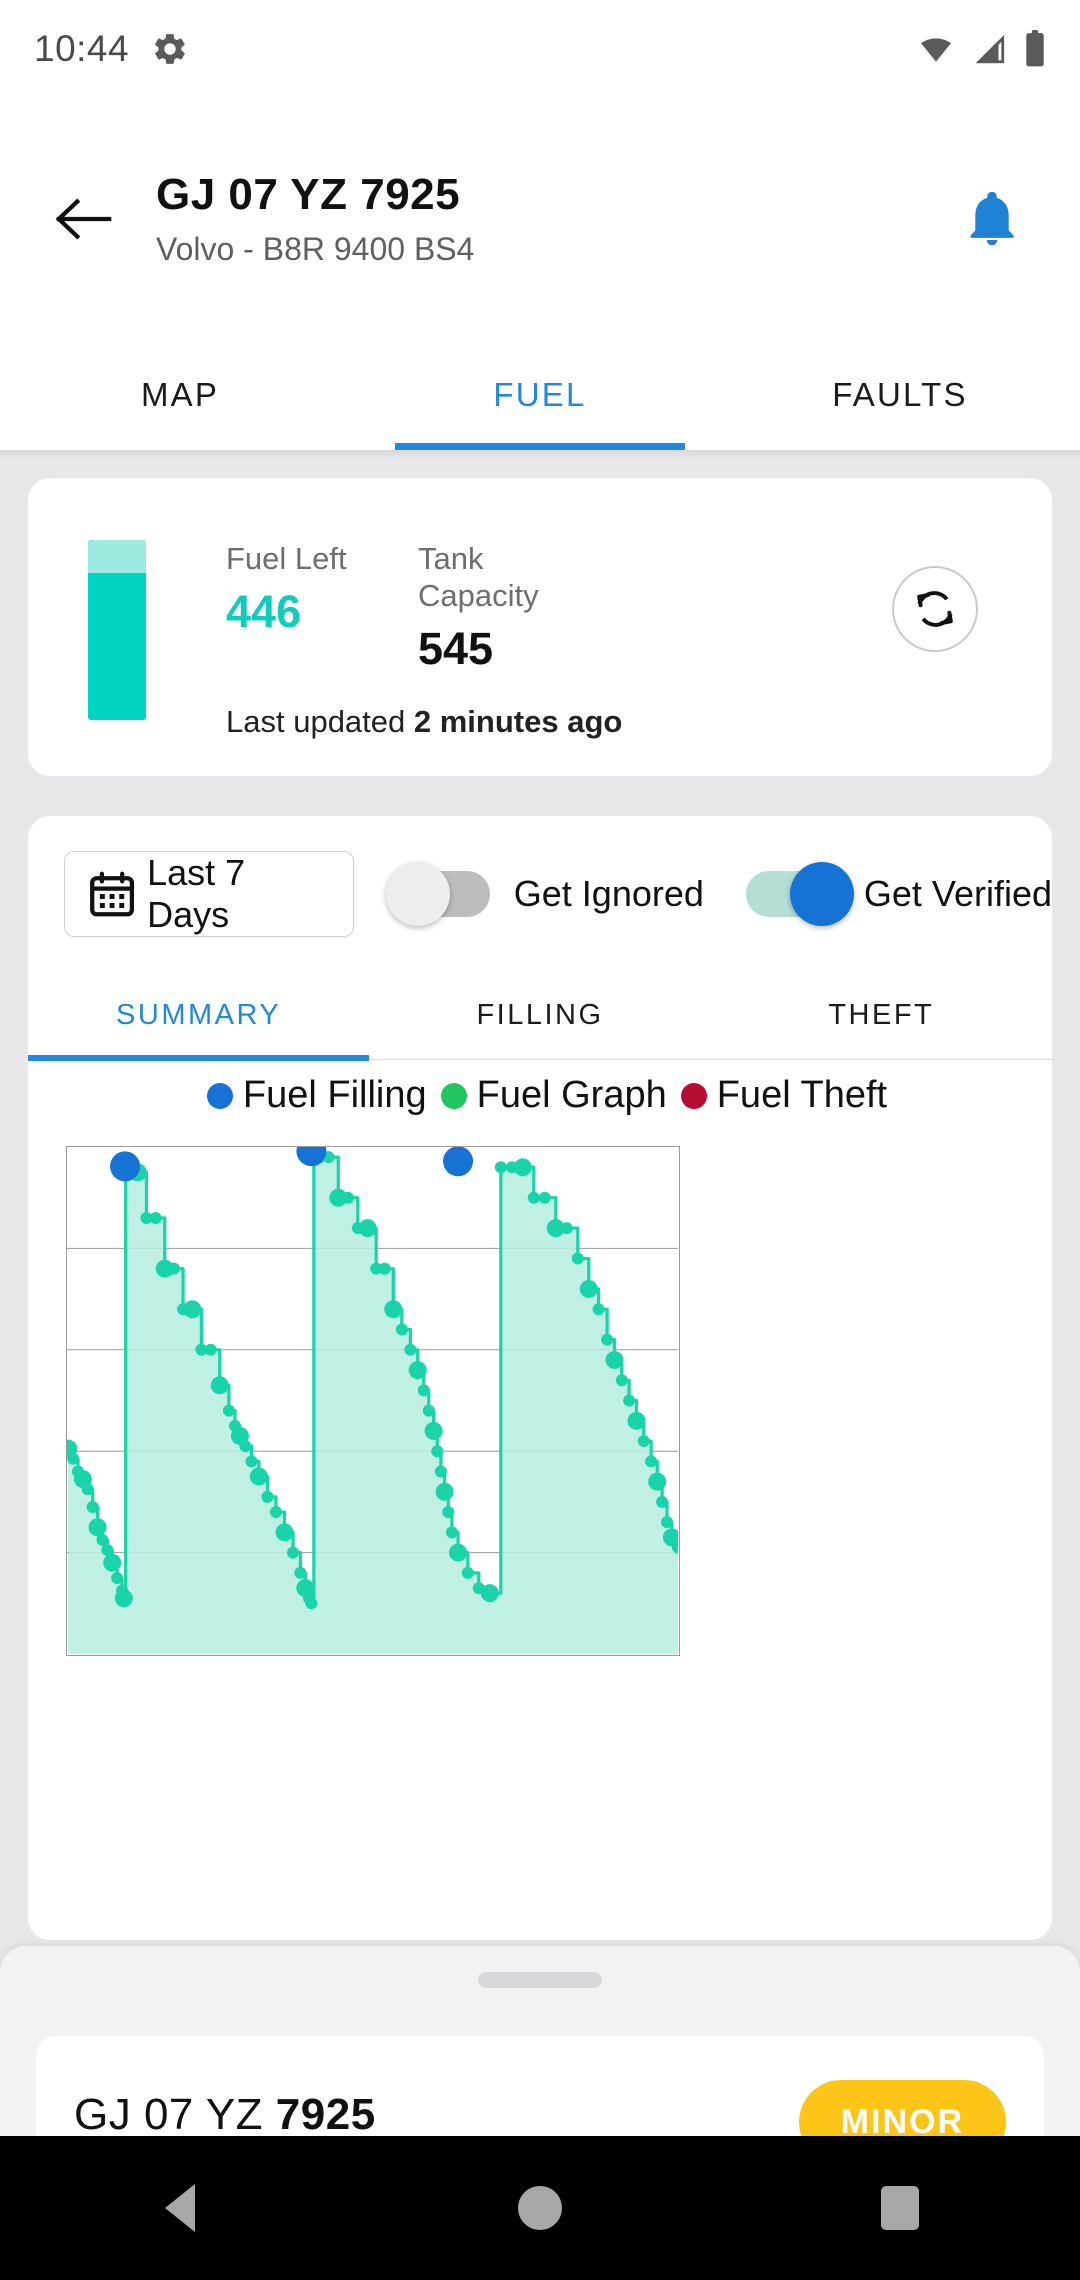  What do you see at coordinates (802, 1095) in the screenshot?
I see `legend-label-fuel-theft: Fuel Theft` at bounding box center [802, 1095].